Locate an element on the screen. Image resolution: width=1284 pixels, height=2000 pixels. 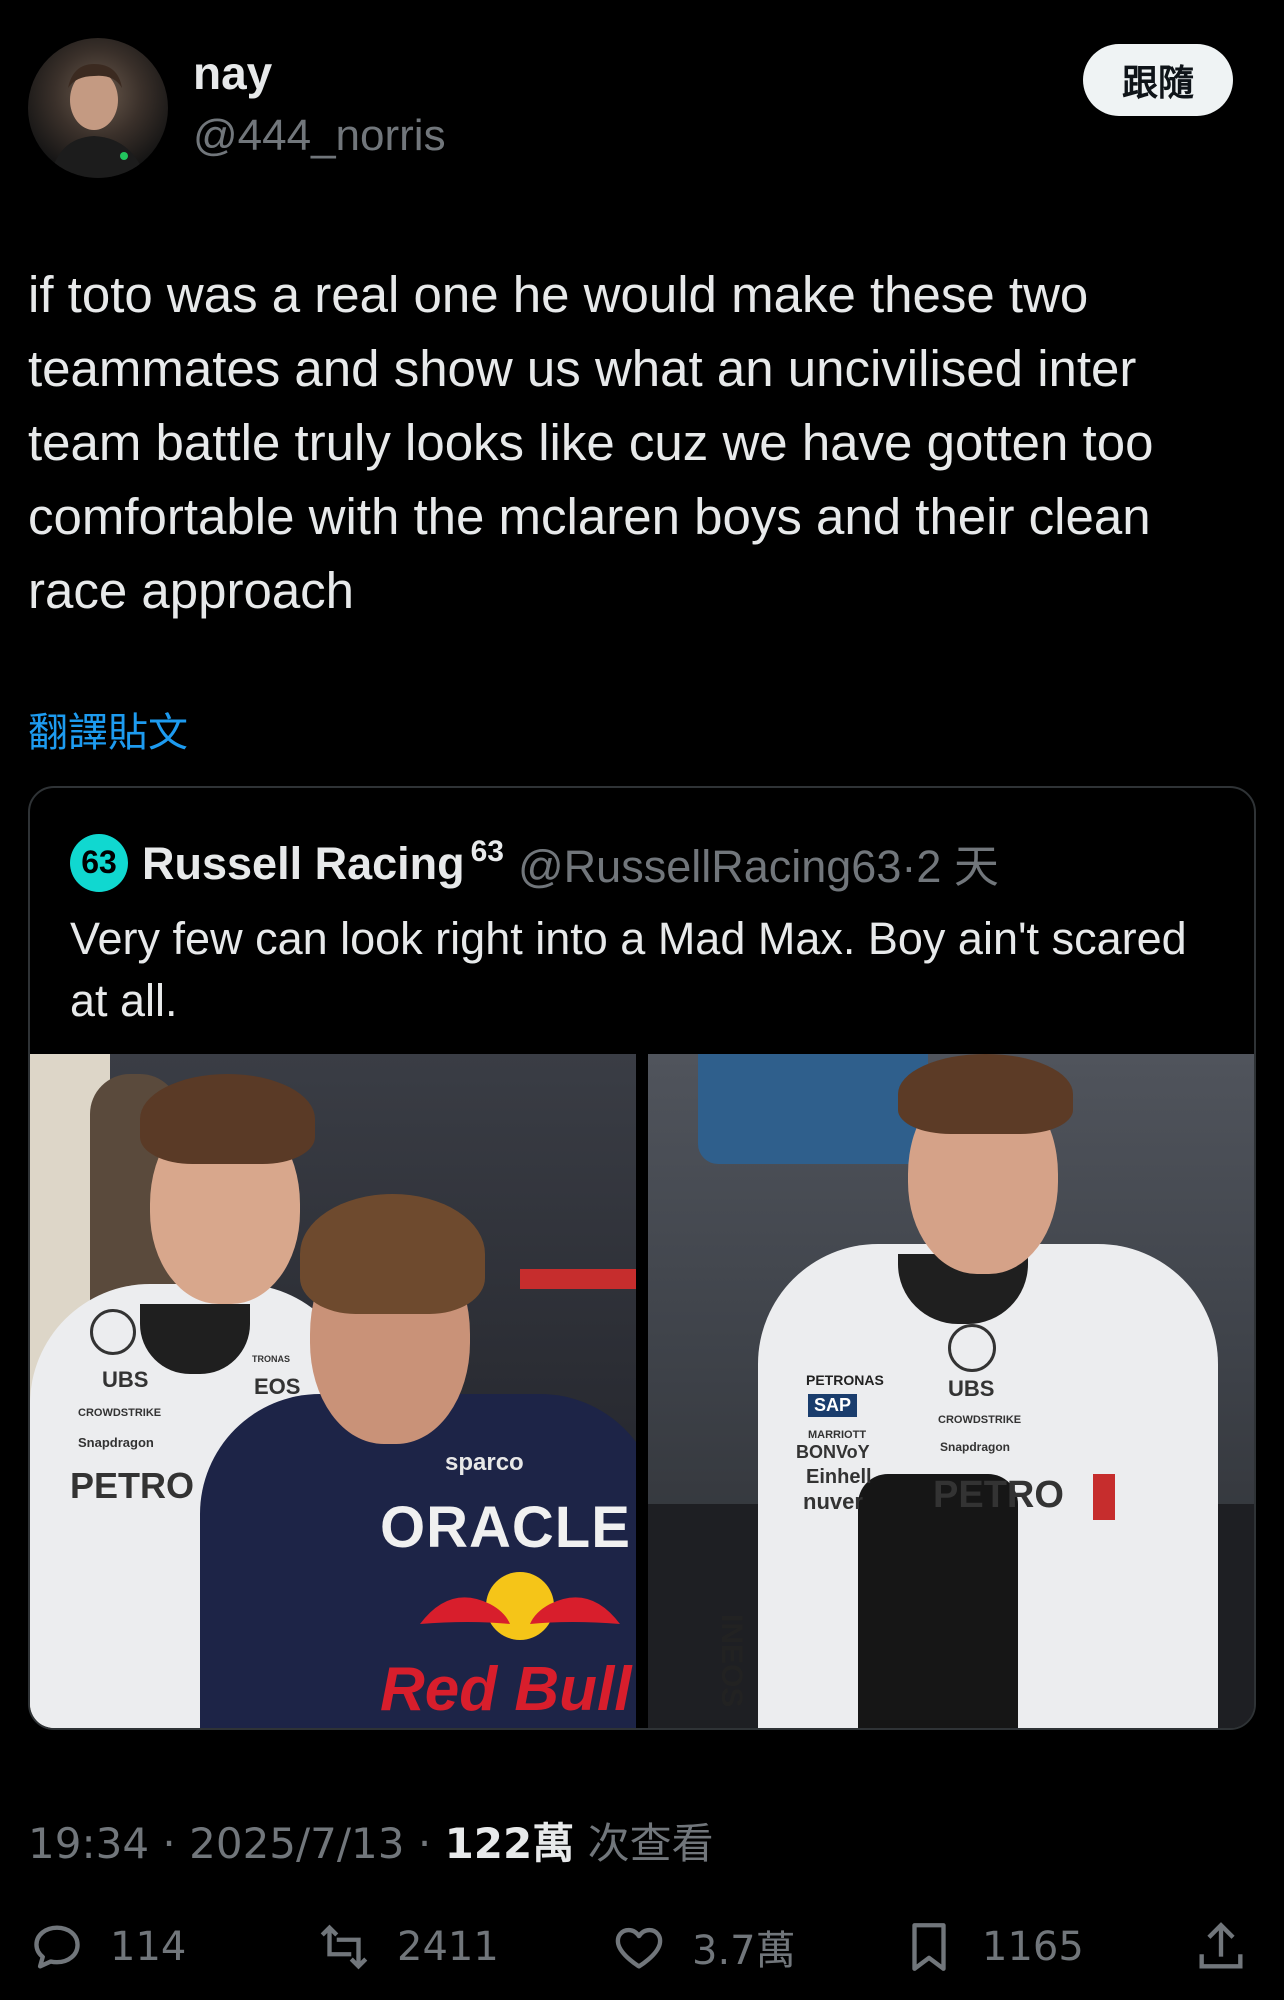
quoted-author-name-superscript: 63 is located at coordinates (487, 851).